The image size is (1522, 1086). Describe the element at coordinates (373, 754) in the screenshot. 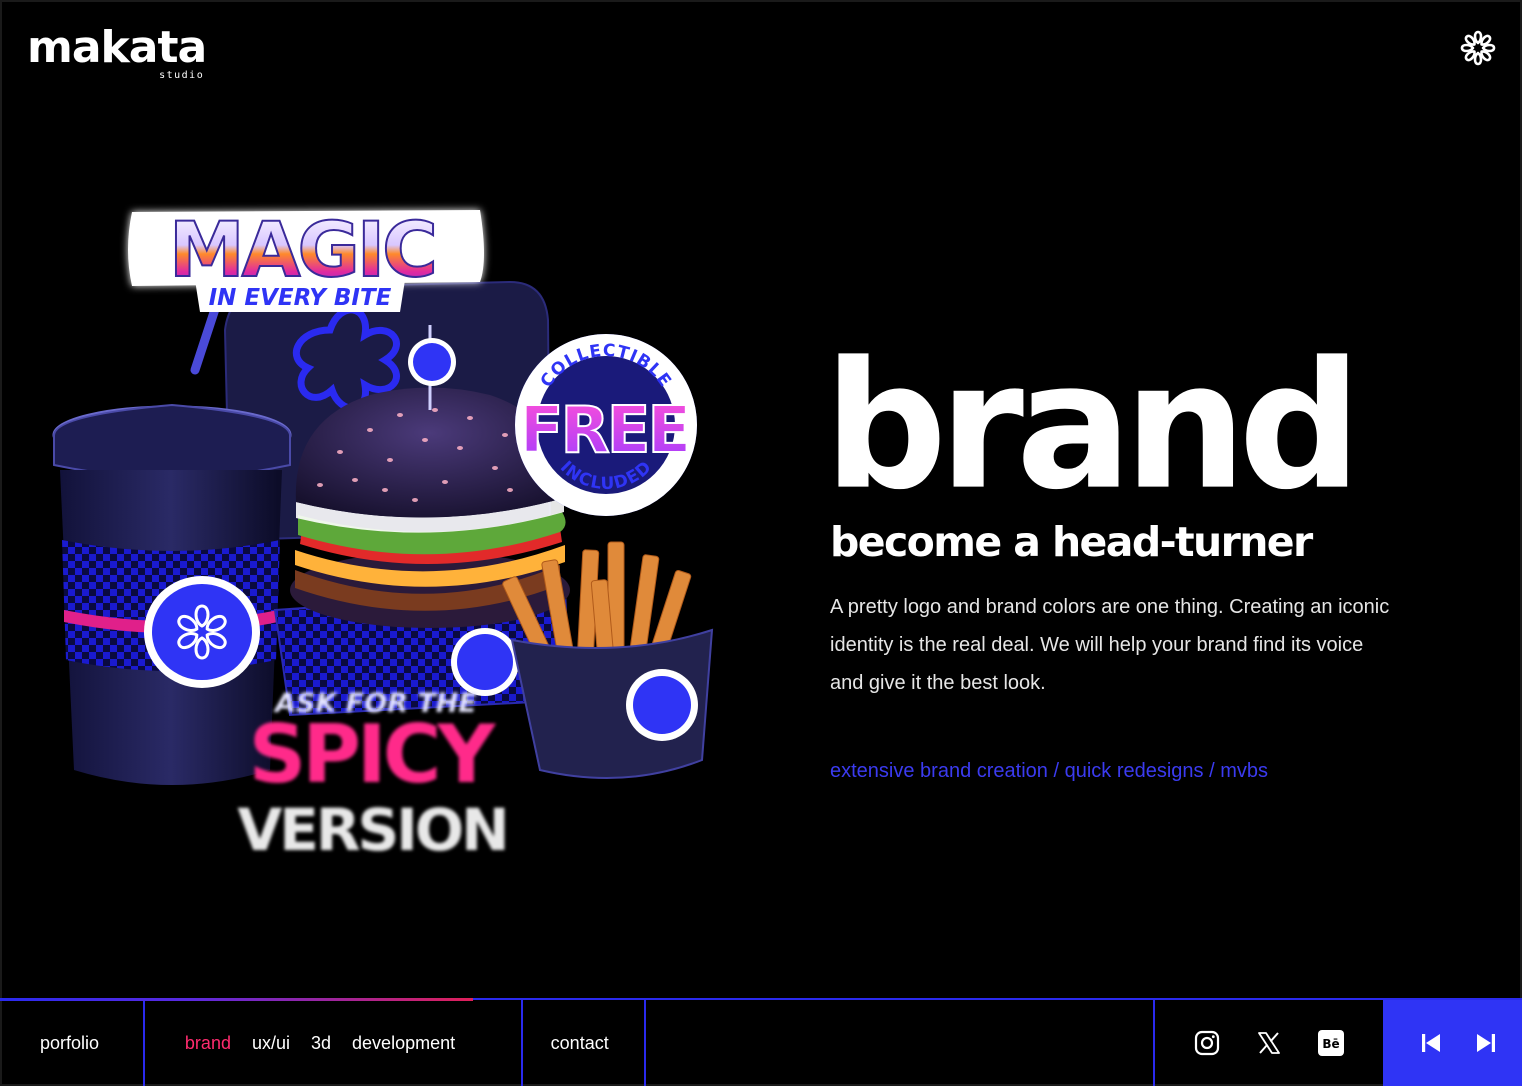

I see `promo-line-2: SPICY` at that location.